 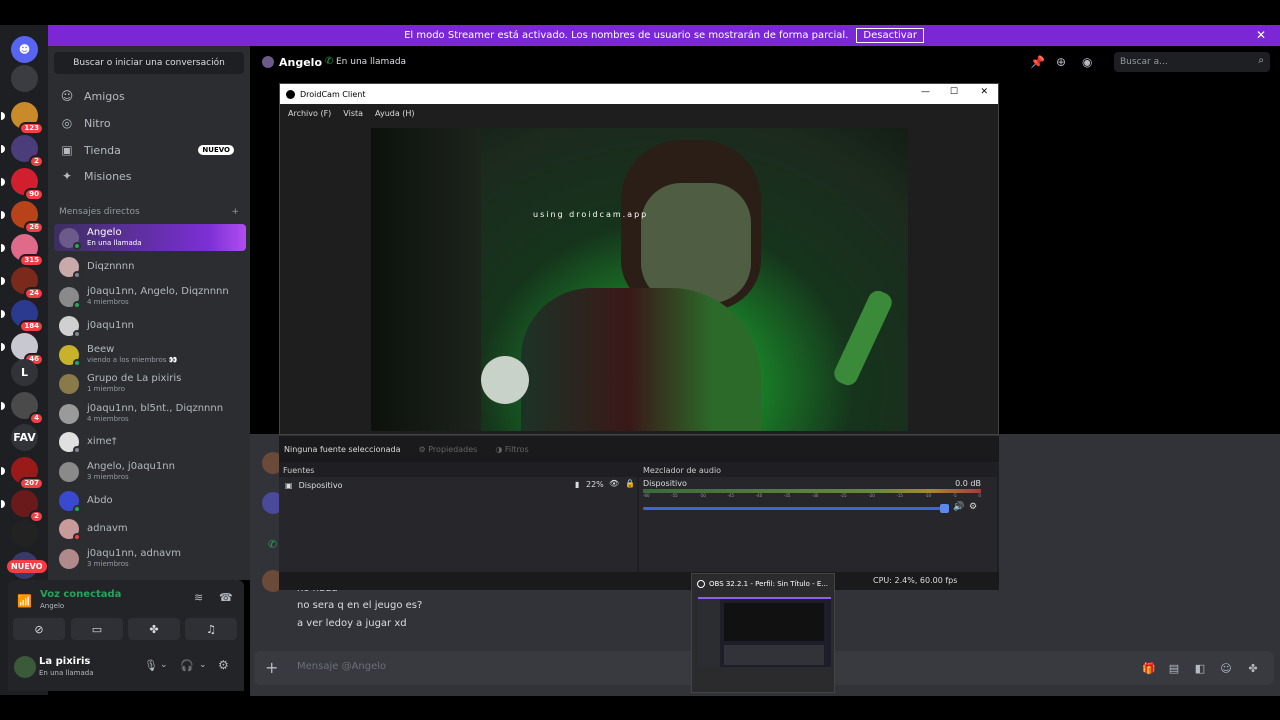 What do you see at coordinates (151, 665) in the screenshot?
I see `microphone-icon: 🎙` at bounding box center [151, 665].